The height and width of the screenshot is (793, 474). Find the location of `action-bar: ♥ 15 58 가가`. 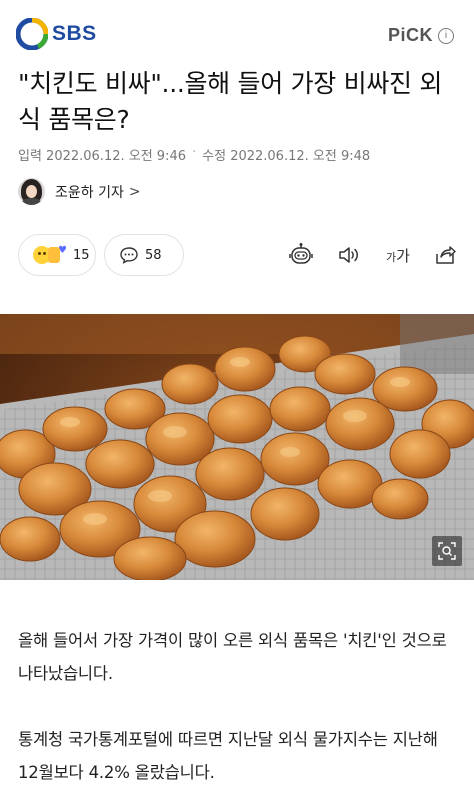

action-bar: ♥ 15 58 가가 is located at coordinates (238, 255).